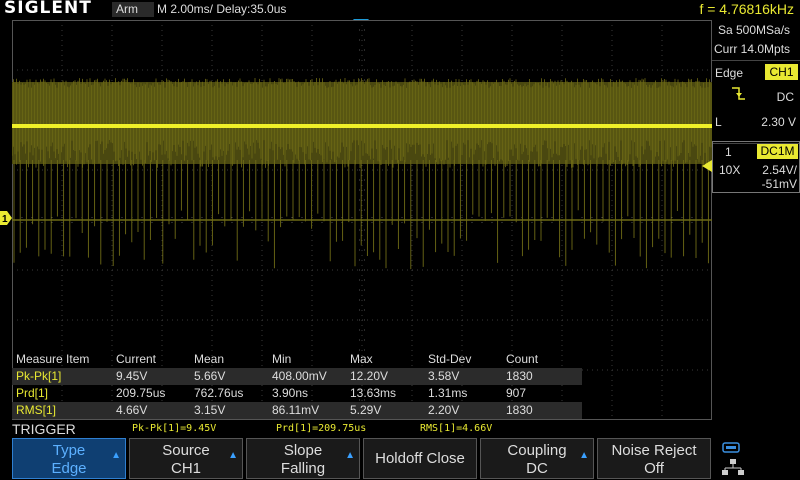 The image size is (800, 480). I want to click on sample-rate: Sa 500MSa/s, so click(754, 30).